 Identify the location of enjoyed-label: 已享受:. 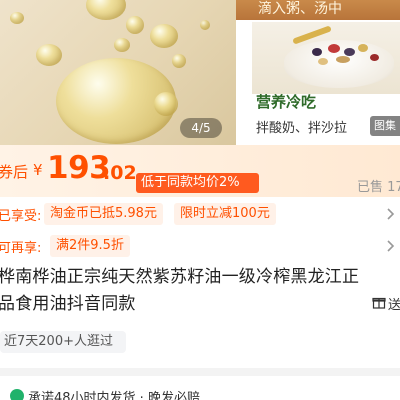
(21, 216).